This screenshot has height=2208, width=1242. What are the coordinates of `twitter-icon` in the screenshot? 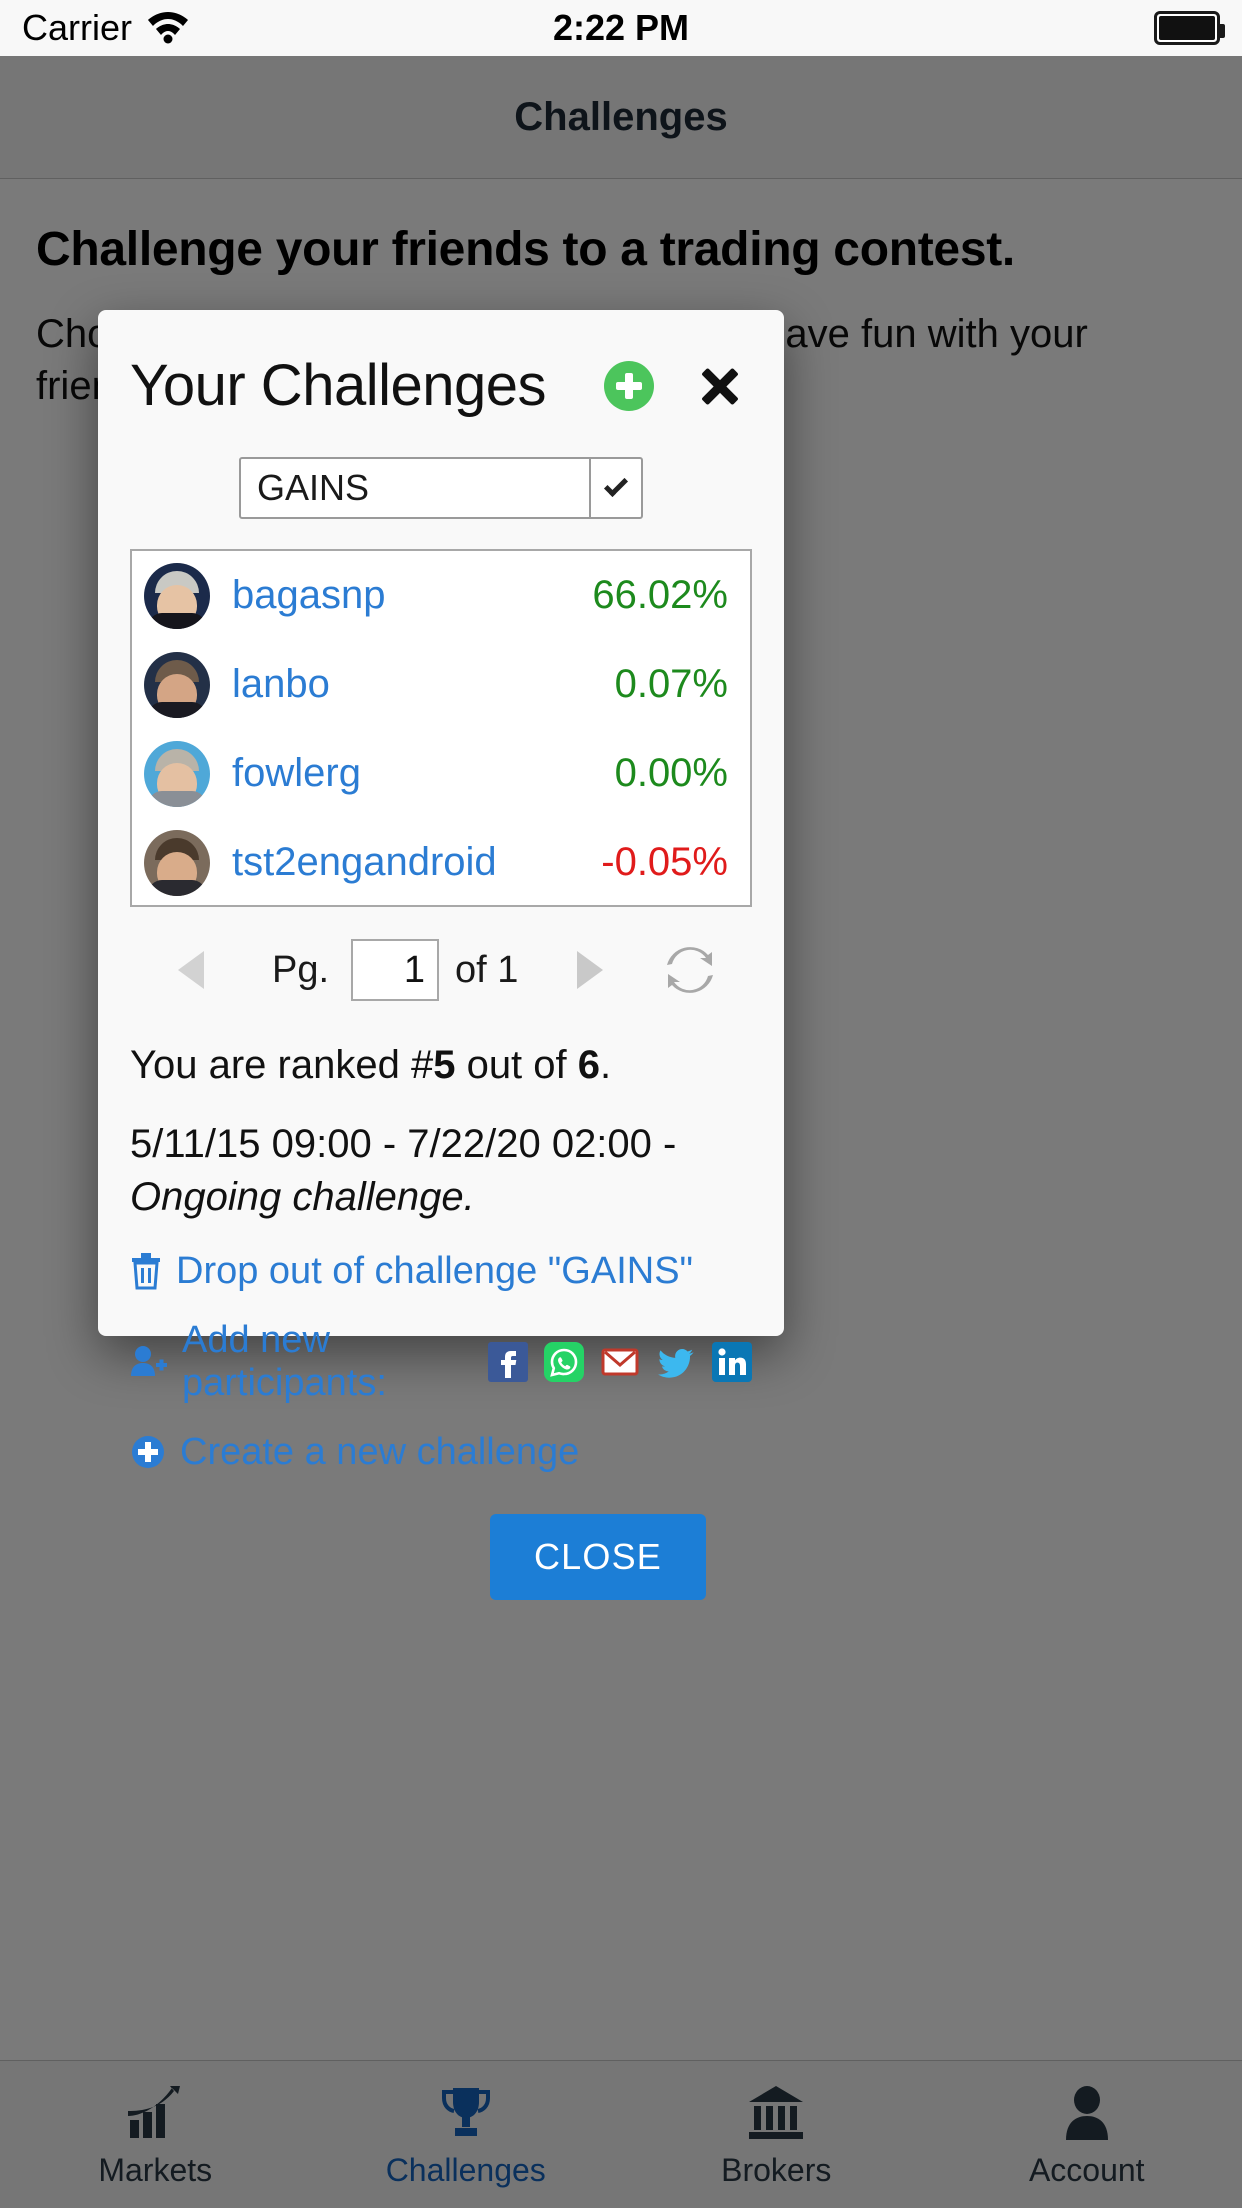 It's located at (676, 1362).